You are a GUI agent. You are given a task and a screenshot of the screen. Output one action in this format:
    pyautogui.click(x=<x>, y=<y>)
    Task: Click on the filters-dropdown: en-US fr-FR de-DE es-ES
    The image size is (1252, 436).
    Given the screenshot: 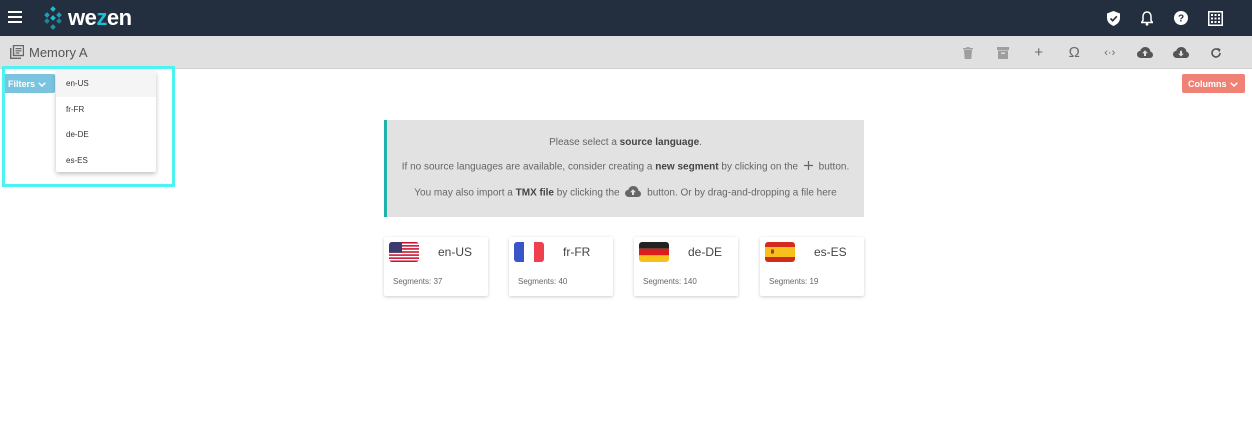 What is the action you would take?
    pyautogui.click(x=106, y=121)
    